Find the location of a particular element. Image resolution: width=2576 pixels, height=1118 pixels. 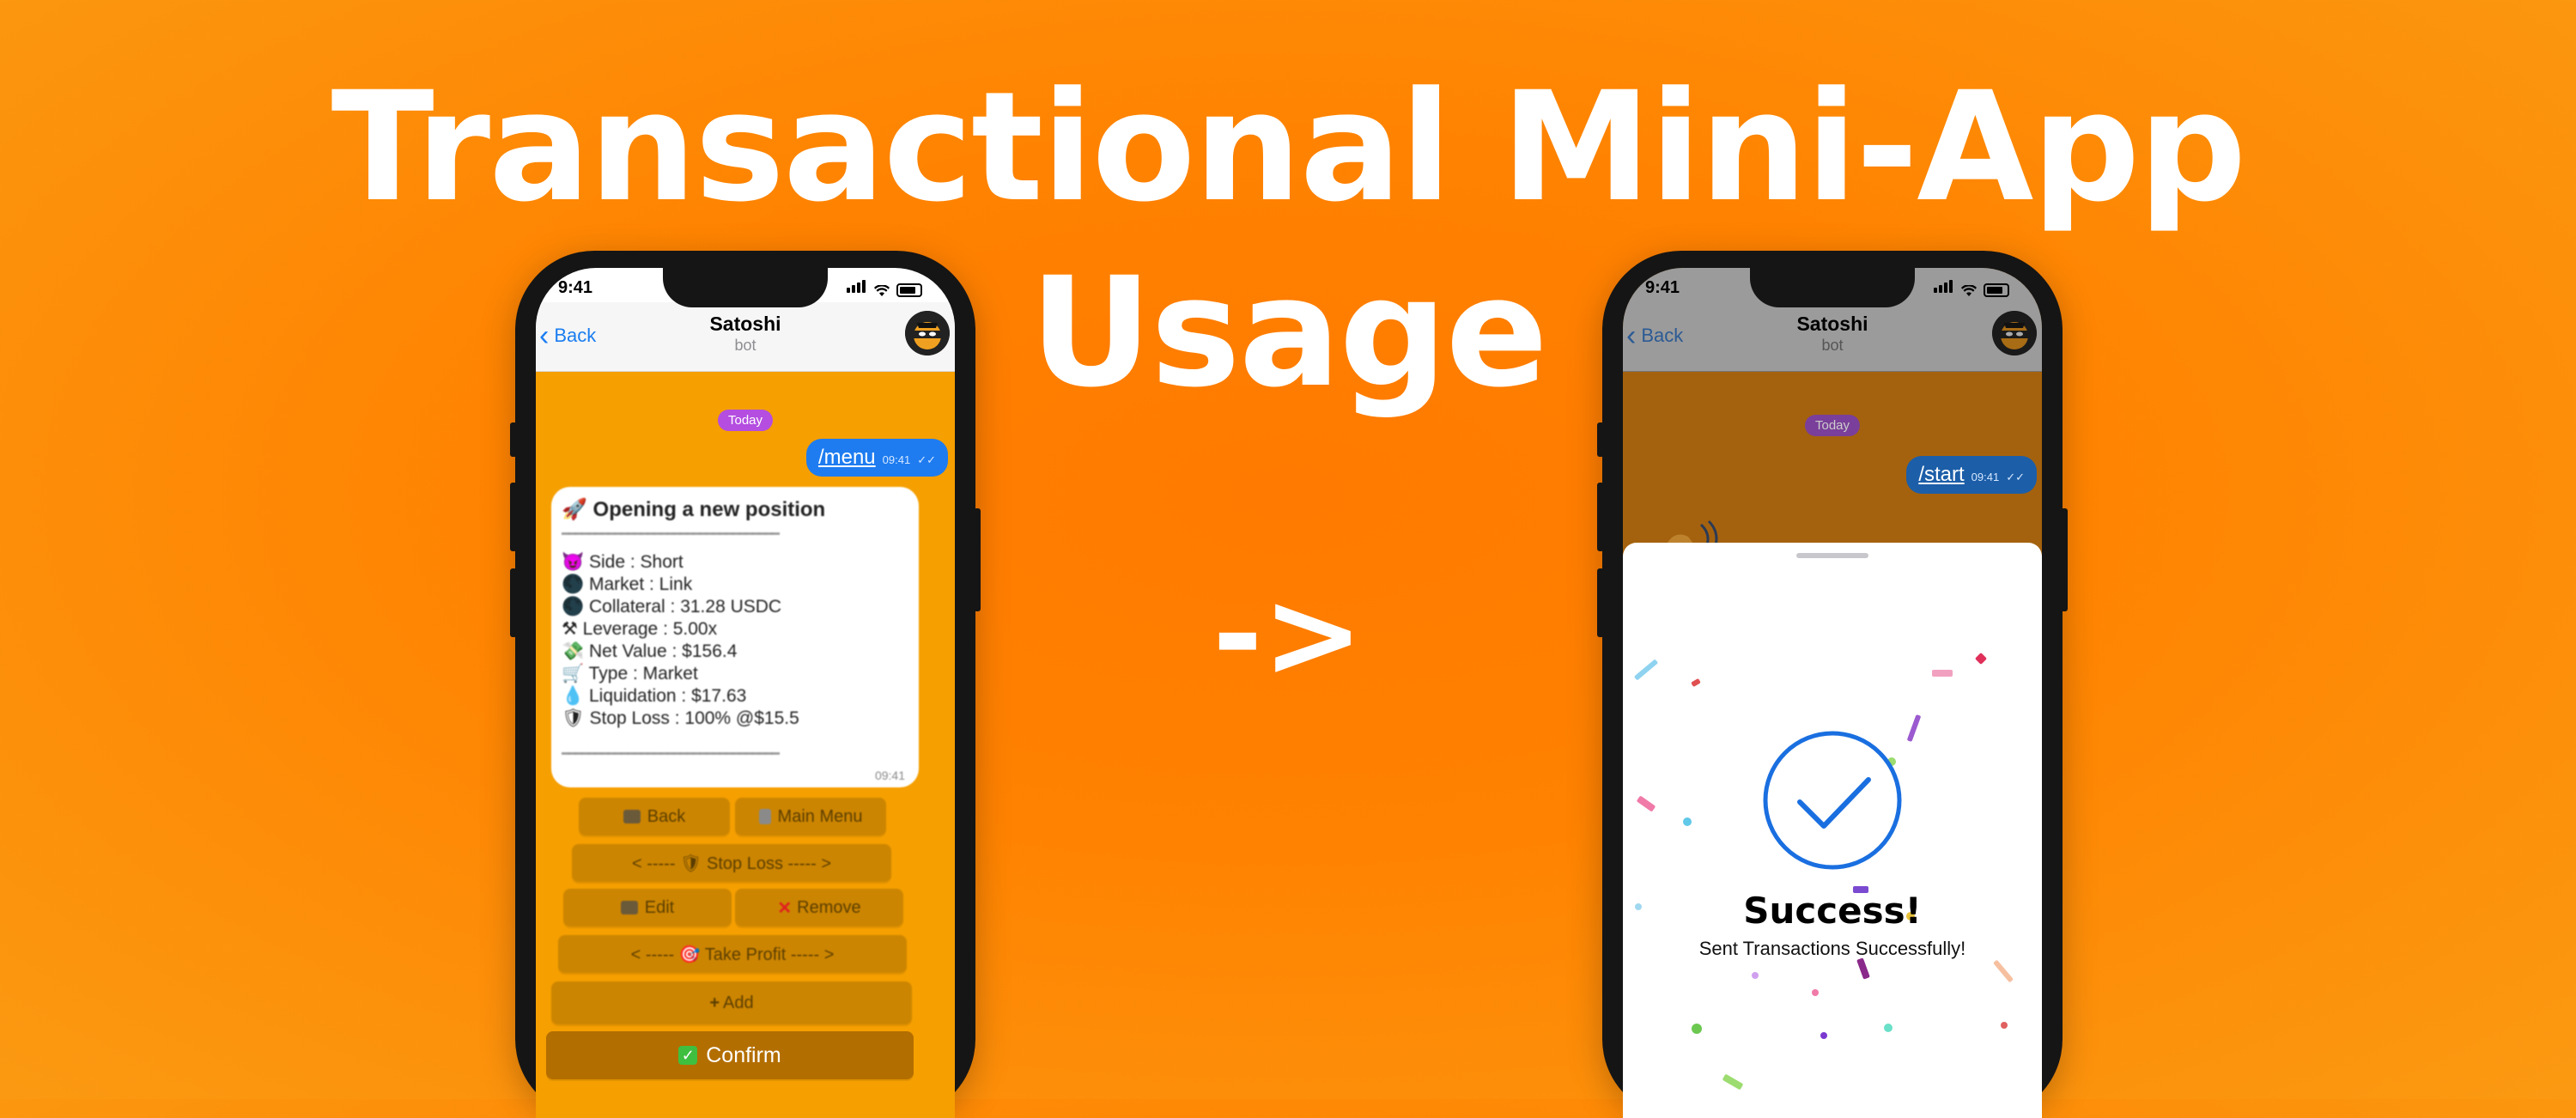

message-row: ⚒ Leverage : 5.00x is located at coordinates (640, 629).